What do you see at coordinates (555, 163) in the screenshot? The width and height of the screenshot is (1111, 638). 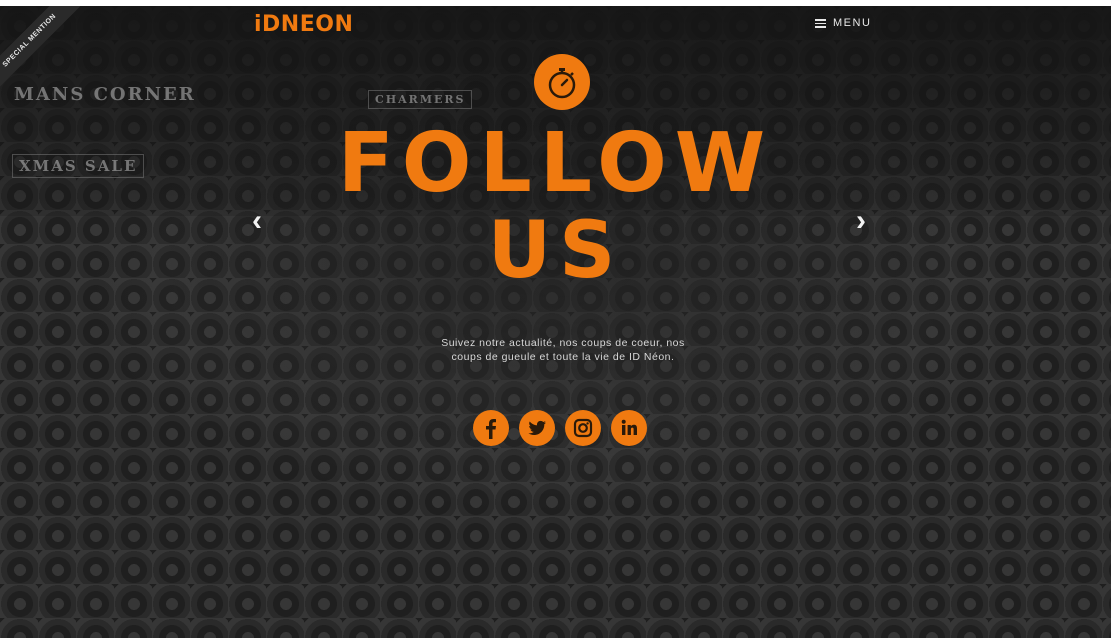 I see `hero-title-line-1: FOLLOW` at bounding box center [555, 163].